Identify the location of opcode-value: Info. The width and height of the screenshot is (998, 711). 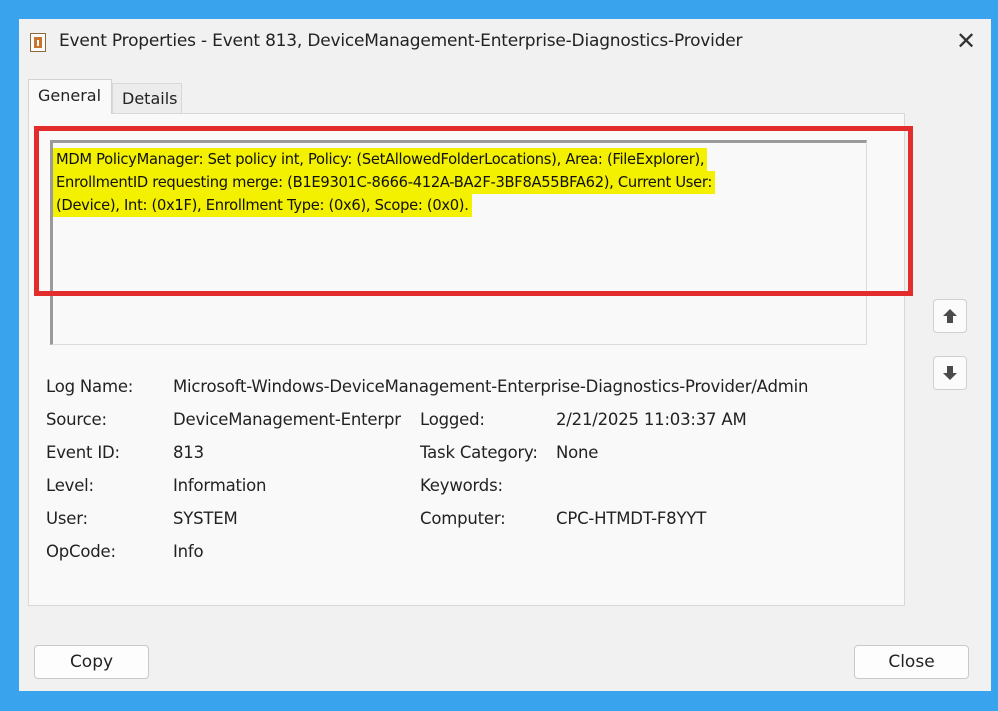
(188, 551).